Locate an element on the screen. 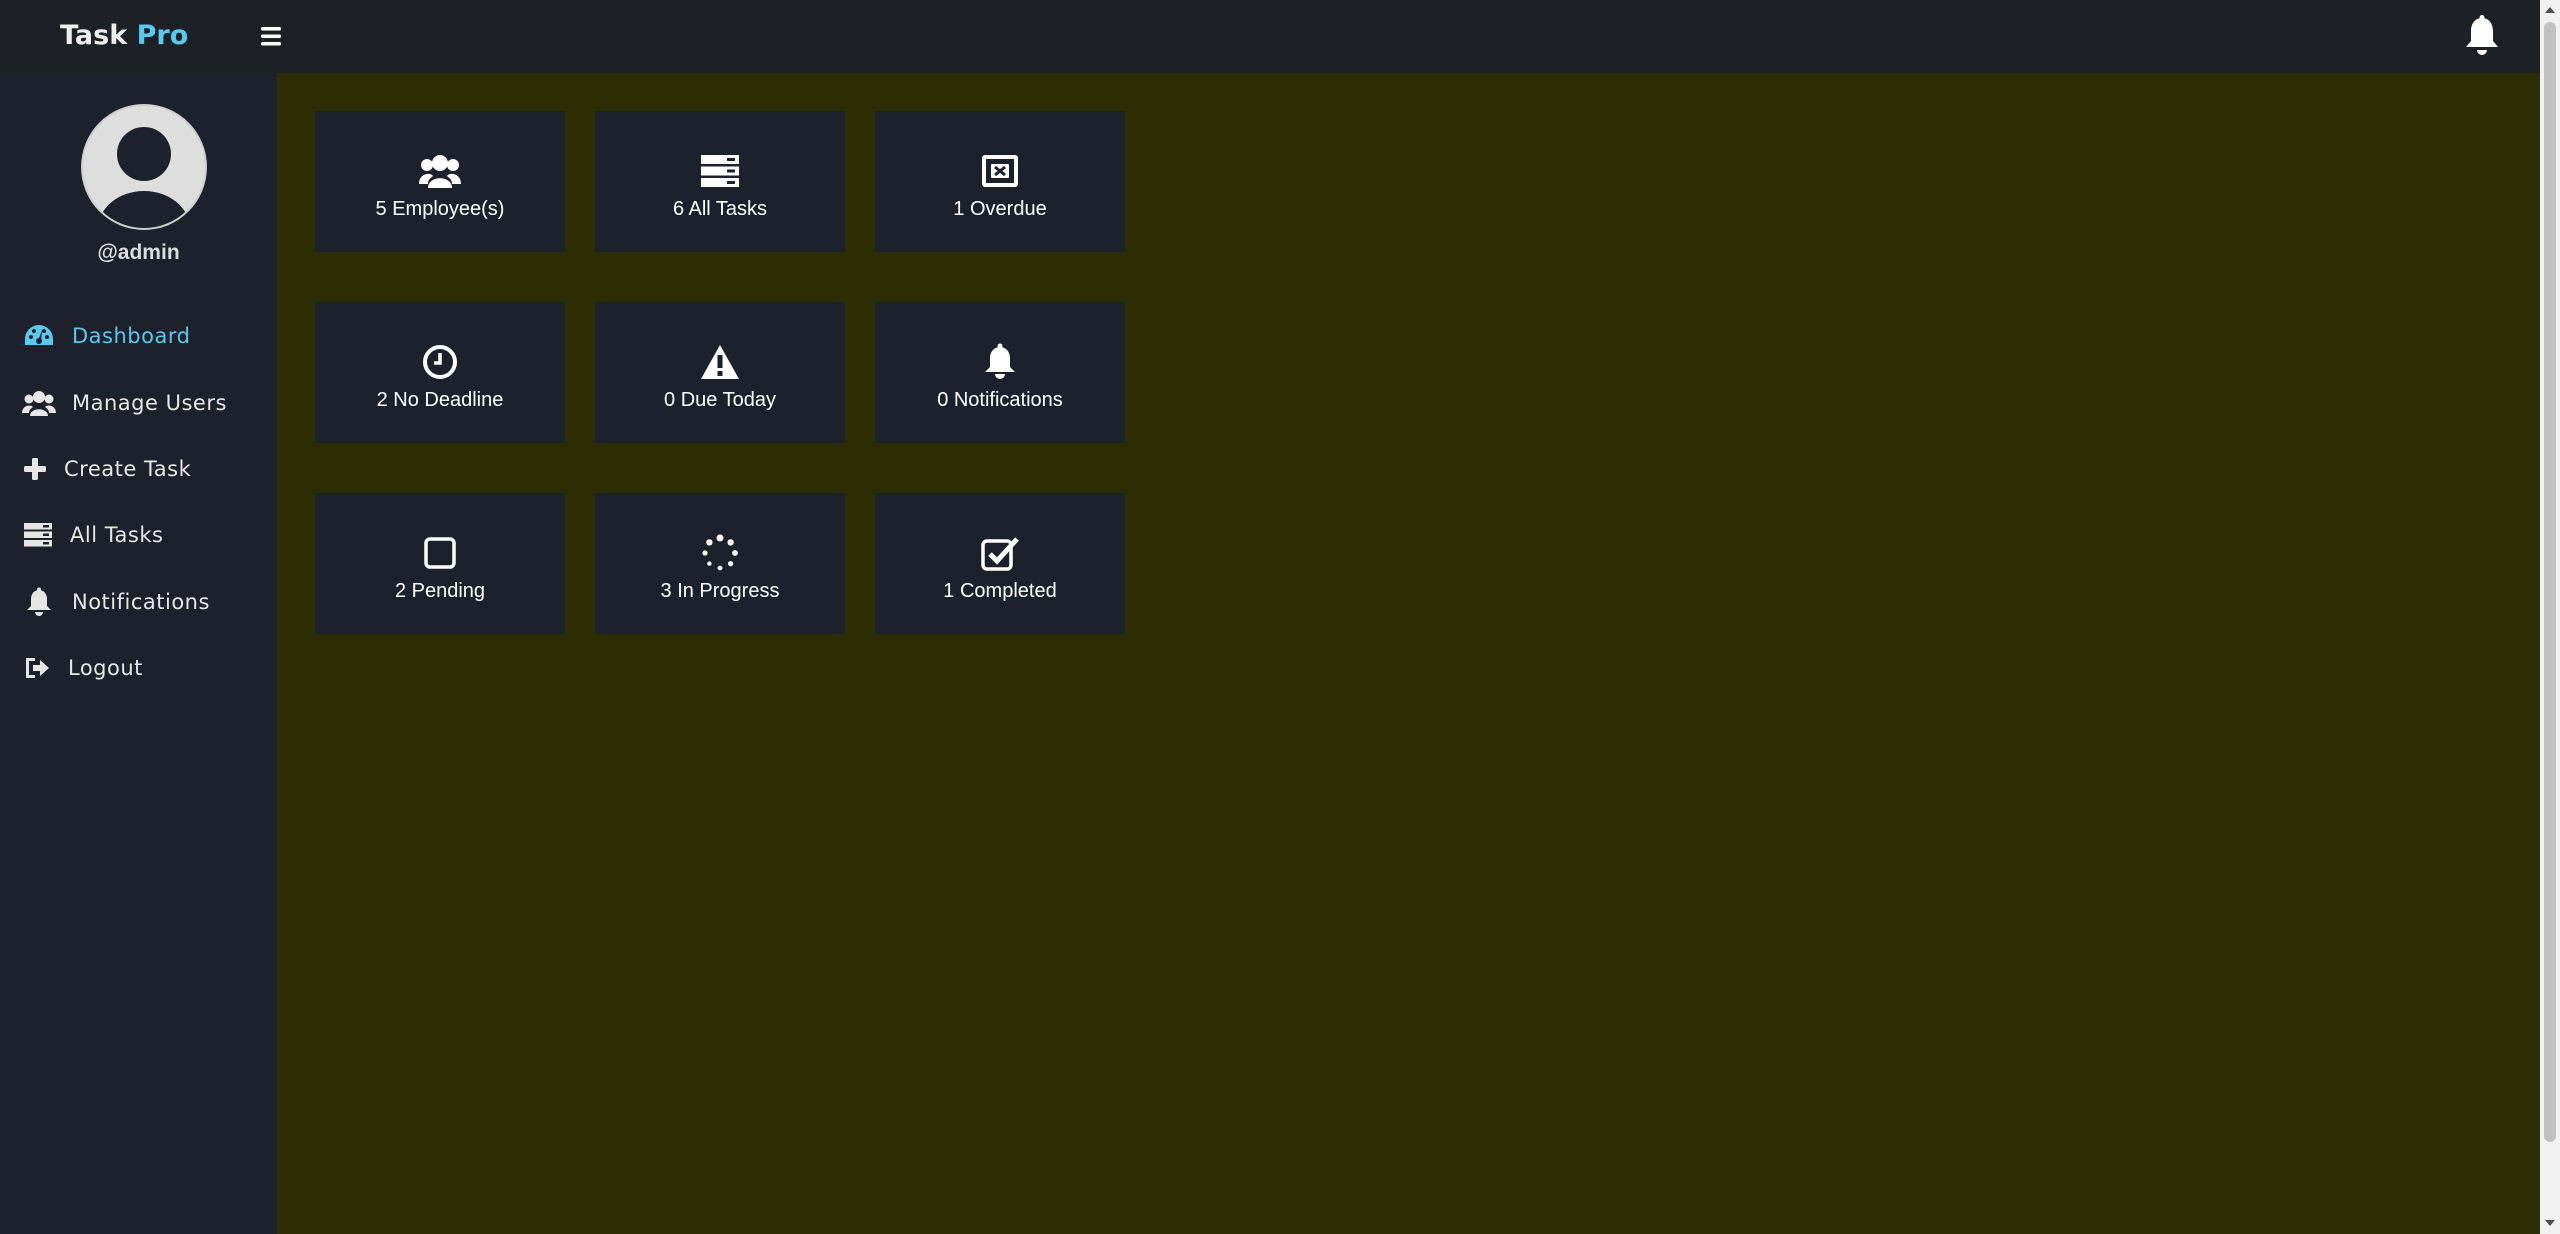 The width and height of the screenshot is (2560, 1234). warning-icon is located at coordinates (720, 362).